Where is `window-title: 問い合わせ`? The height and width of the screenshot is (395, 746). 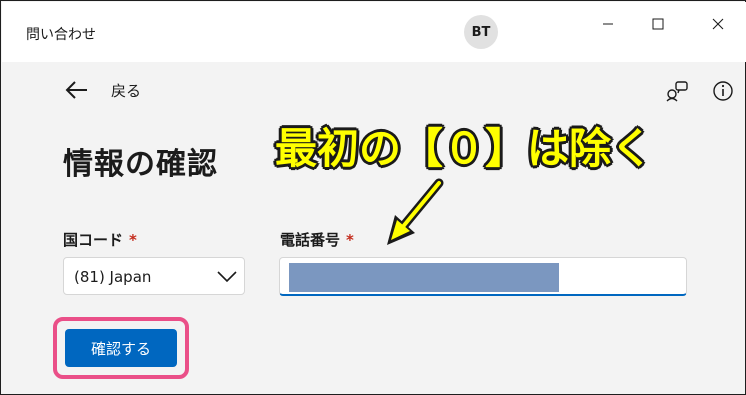
window-title: 問い合わせ is located at coordinates (61, 35).